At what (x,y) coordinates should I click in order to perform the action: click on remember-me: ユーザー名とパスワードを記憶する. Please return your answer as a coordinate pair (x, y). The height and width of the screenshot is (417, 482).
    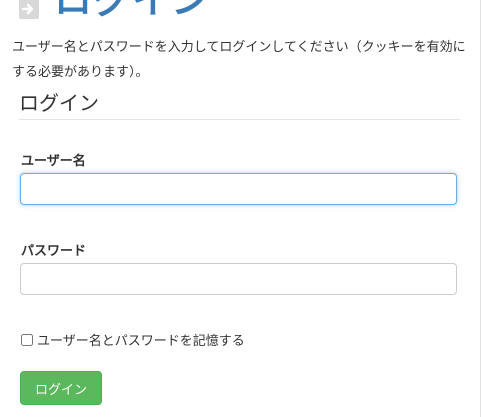
    Looking at the image, I should click on (133, 339).